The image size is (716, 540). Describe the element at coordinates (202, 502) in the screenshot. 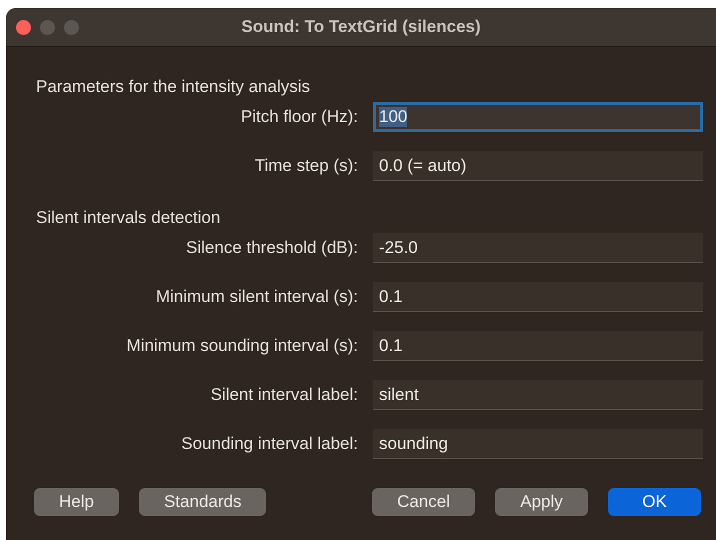

I see `dialog-button: Standards` at that location.